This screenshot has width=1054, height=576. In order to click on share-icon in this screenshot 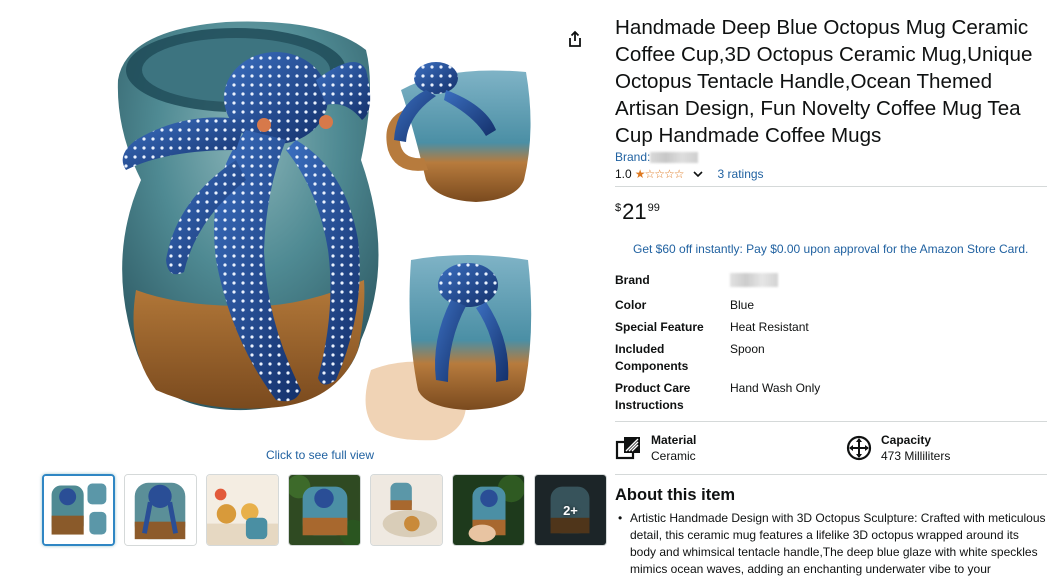, I will do `click(575, 38)`.